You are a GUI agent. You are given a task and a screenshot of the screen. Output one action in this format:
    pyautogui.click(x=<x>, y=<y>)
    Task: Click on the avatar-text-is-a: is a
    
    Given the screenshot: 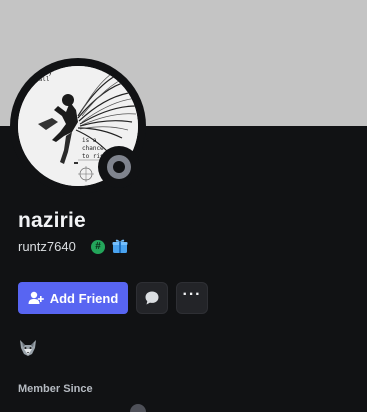 What is the action you would take?
    pyautogui.click(x=89, y=140)
    